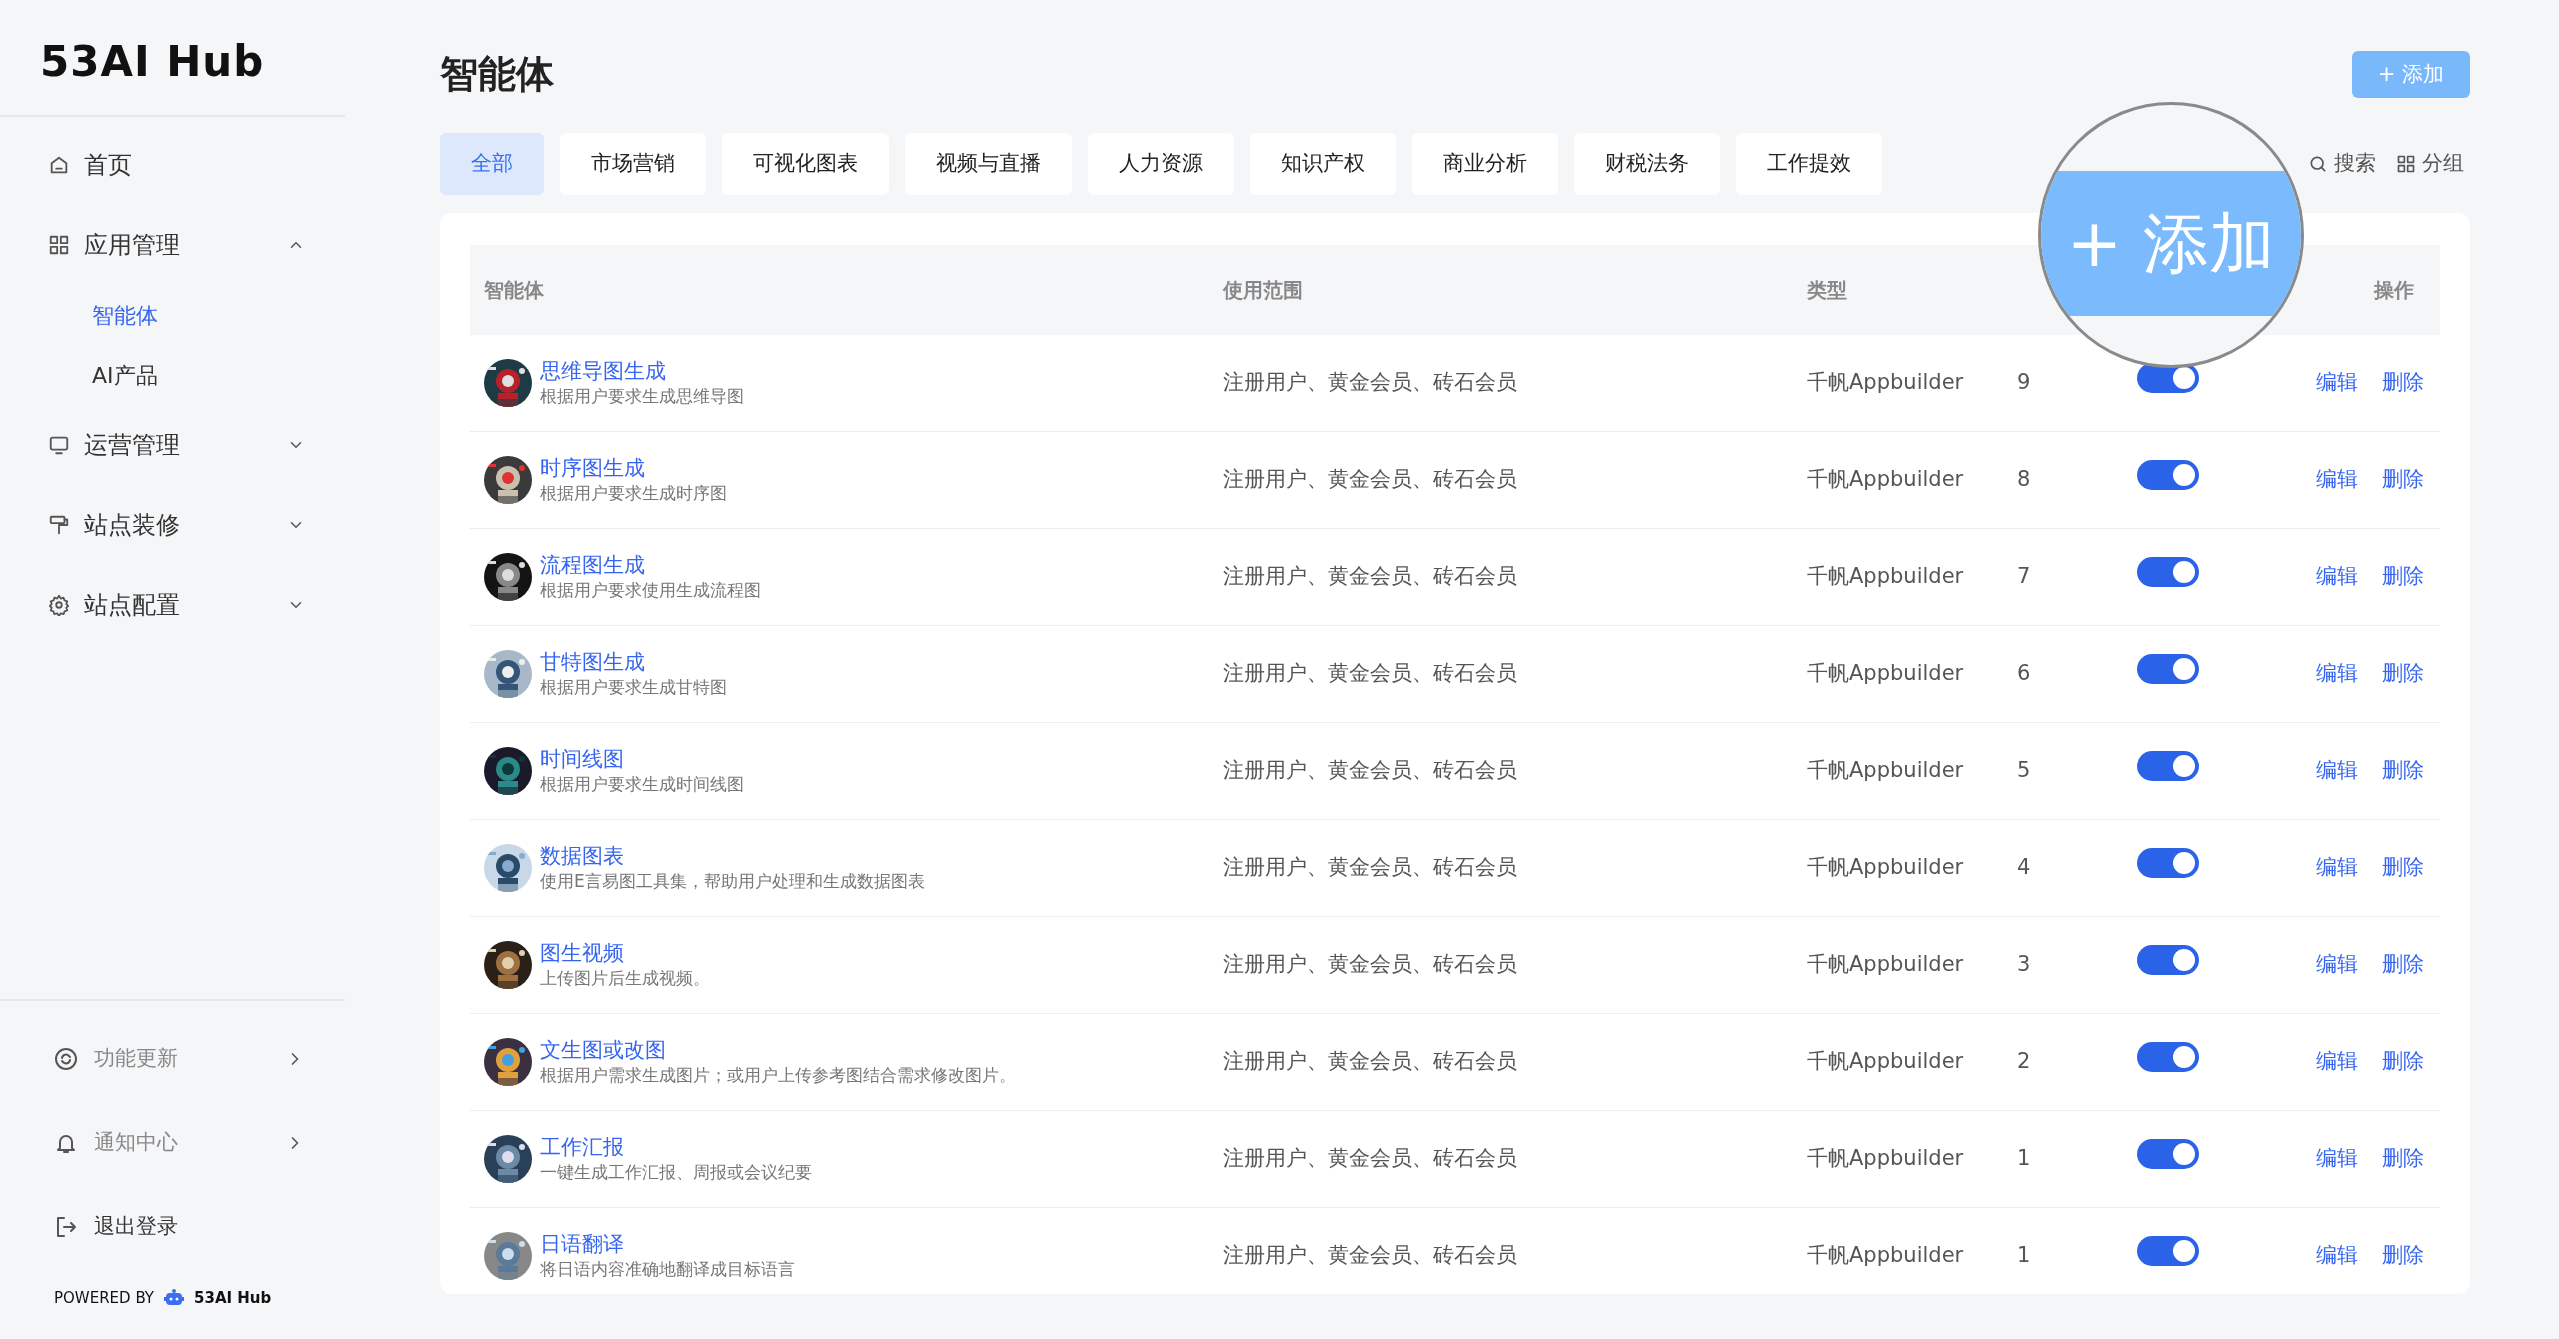  Describe the element at coordinates (172, 245) in the screenshot. I see `sidebar-item: 应用管理` at that location.